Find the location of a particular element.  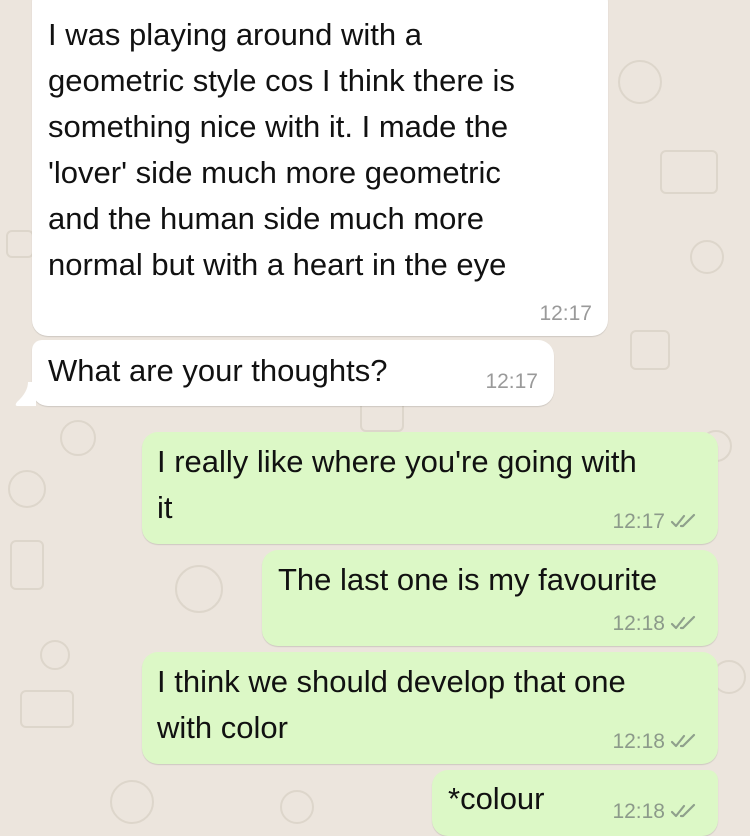

message-bubble-outgoing: The last one is my favourite 12:18 is located at coordinates (490, 598).